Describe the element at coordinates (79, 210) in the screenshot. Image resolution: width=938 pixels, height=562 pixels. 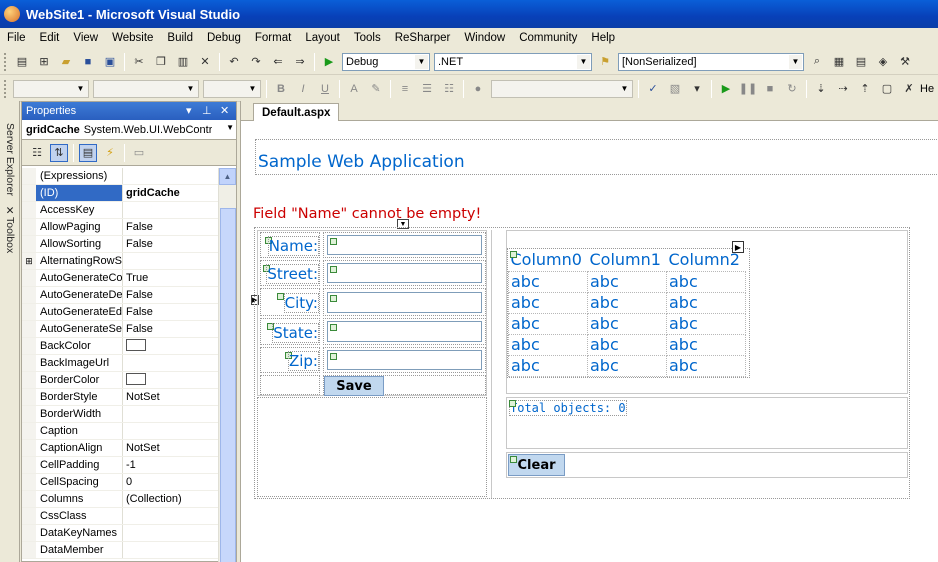
I see `property-name: AccessKey` at that location.